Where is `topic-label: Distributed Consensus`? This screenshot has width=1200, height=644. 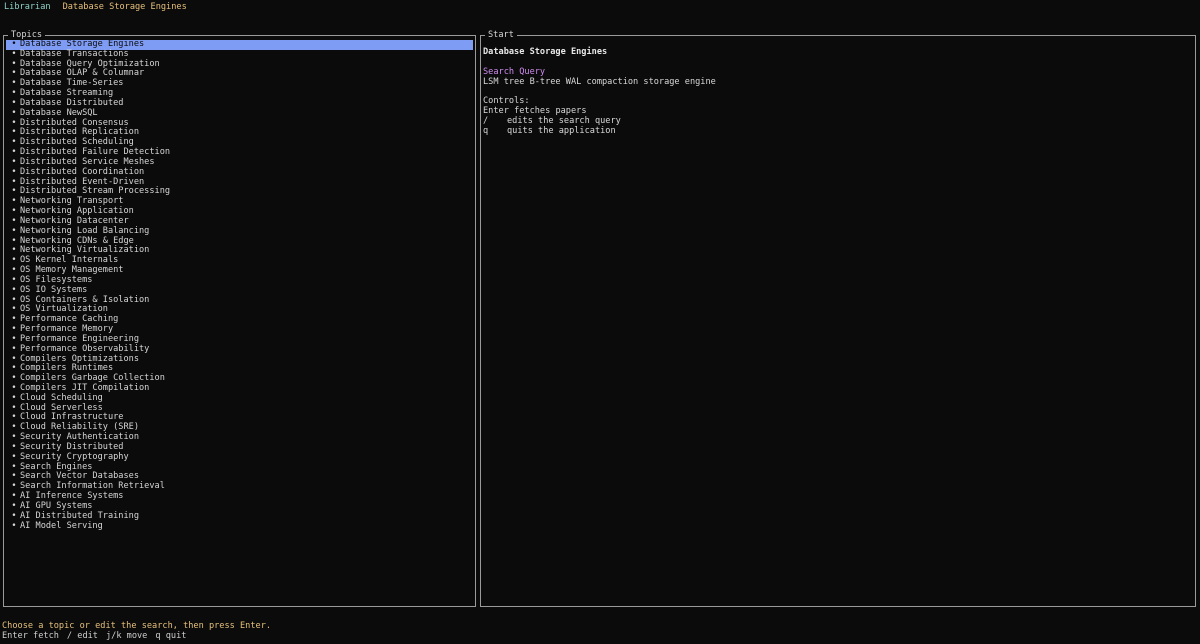 topic-label: Distributed Consensus is located at coordinates (74, 122).